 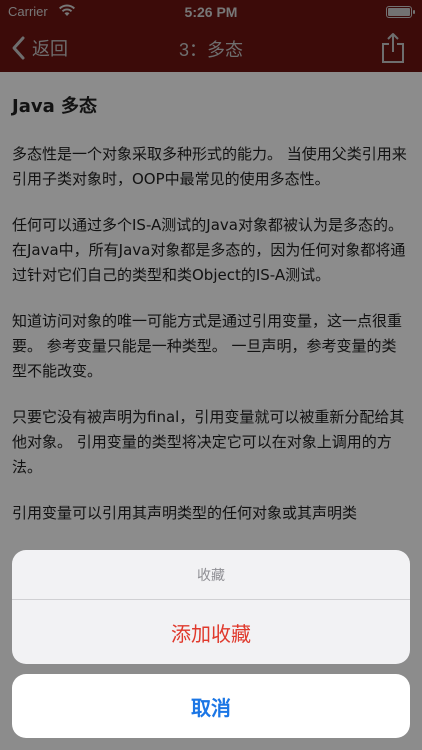 I want to click on add-favorite-button: 添加收藏, so click(x=211, y=632).